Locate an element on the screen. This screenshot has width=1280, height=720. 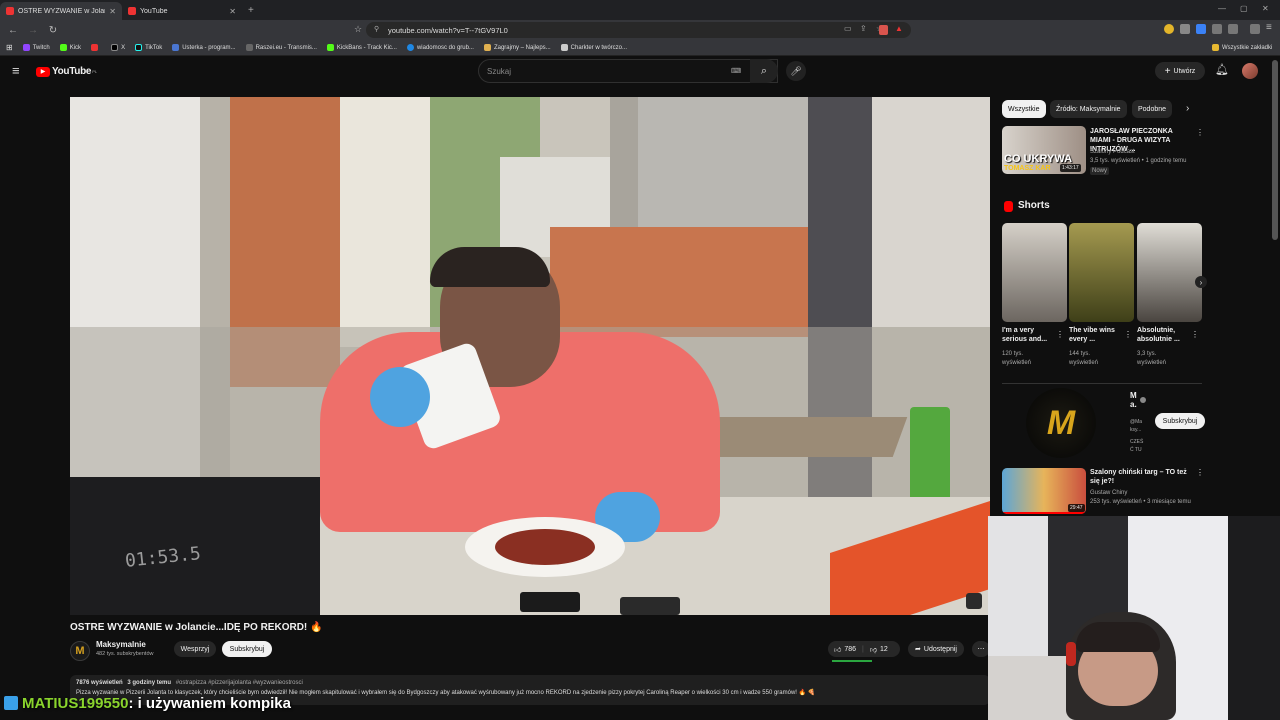
youtube-logo: ▶ YouTube PL is located at coordinates (66, 71).